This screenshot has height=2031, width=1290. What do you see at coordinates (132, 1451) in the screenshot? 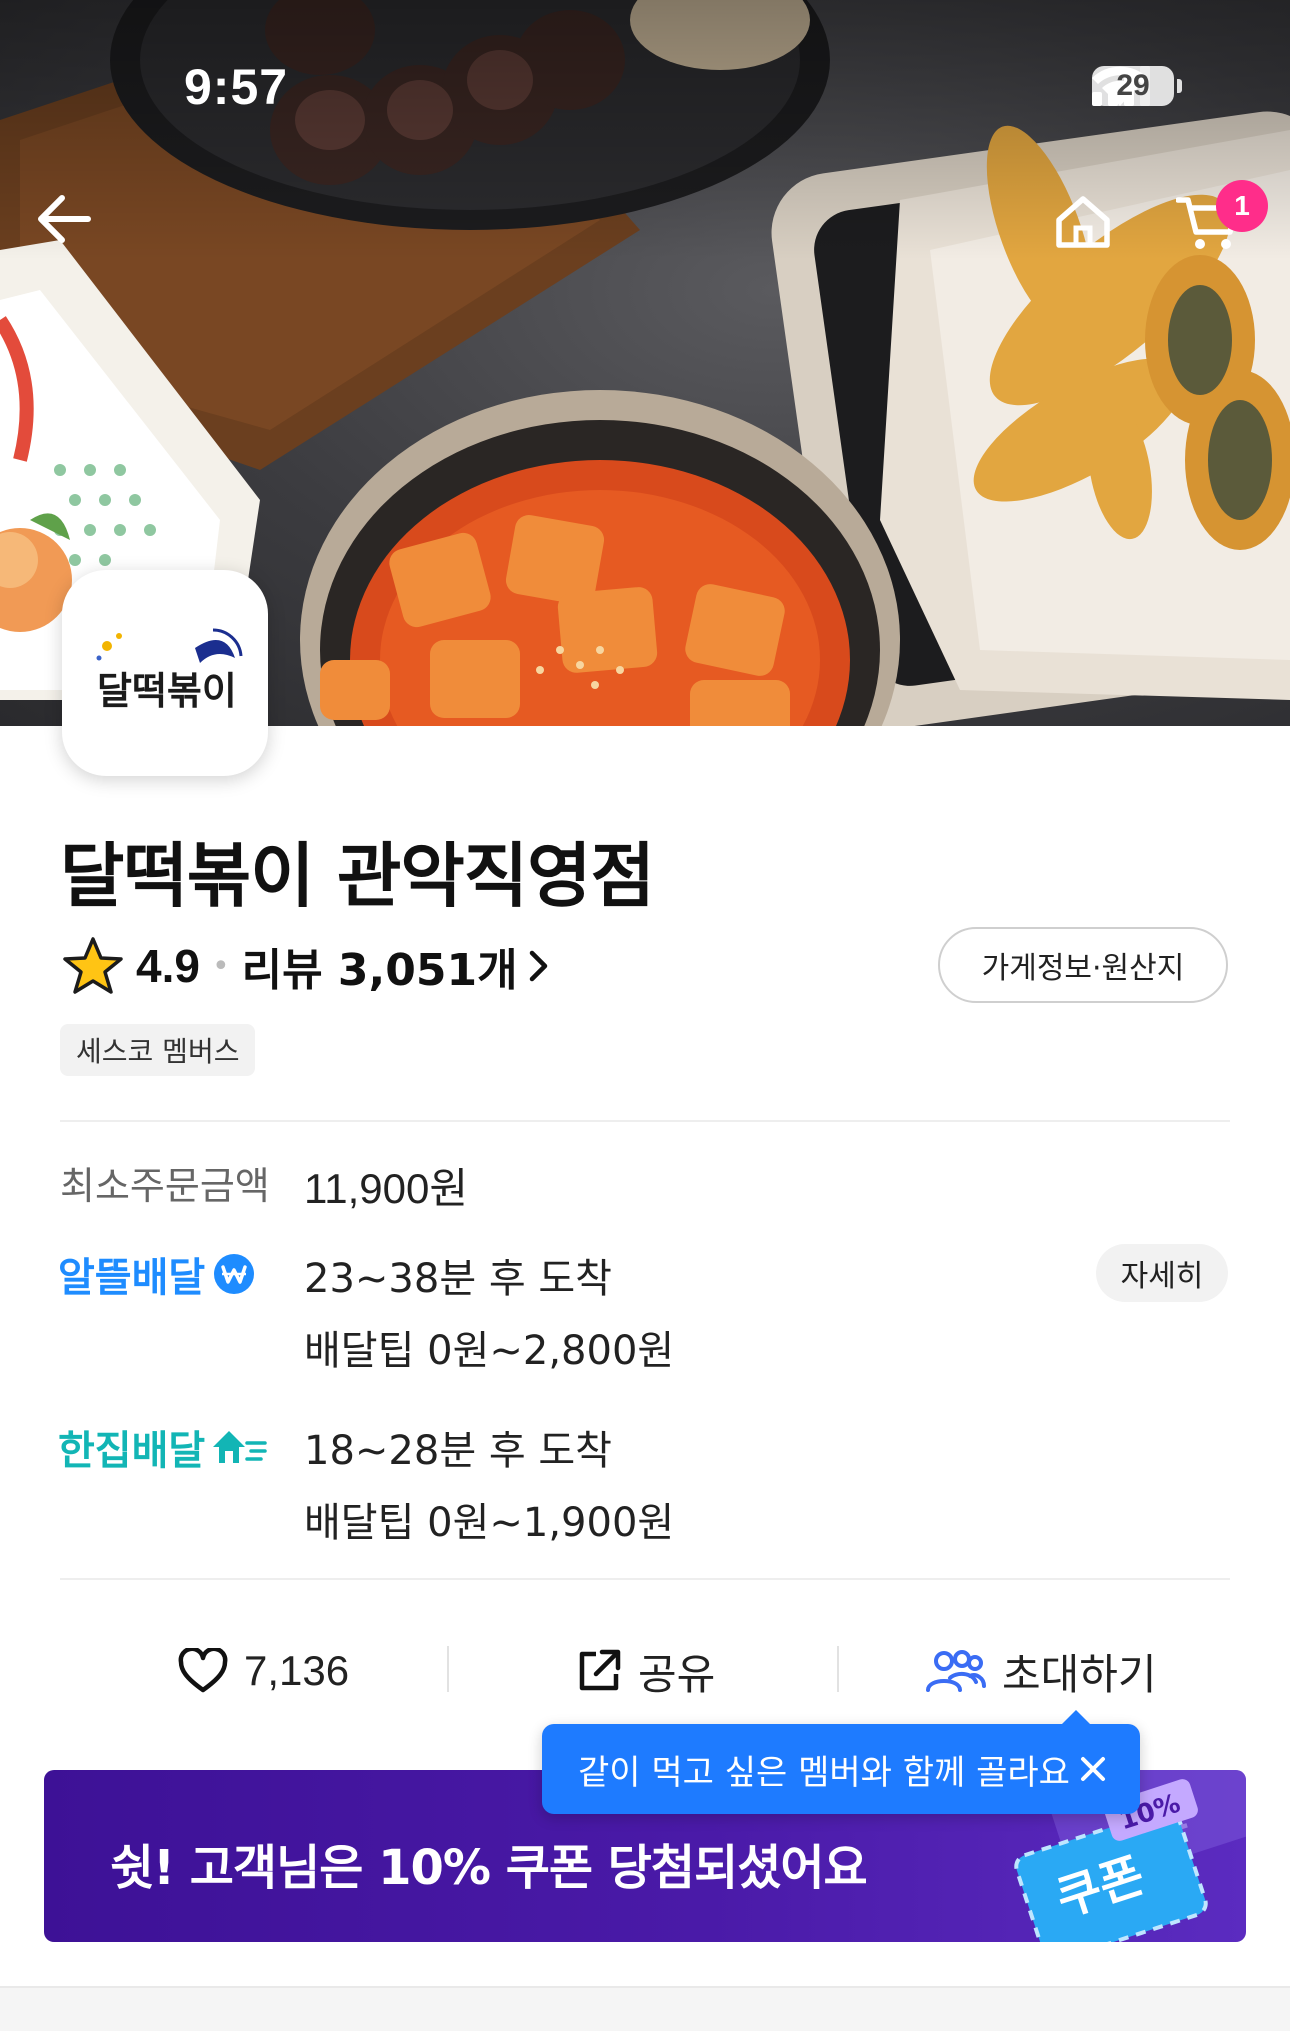
I see `onehouse-delivery-text: 한집배달` at bounding box center [132, 1451].